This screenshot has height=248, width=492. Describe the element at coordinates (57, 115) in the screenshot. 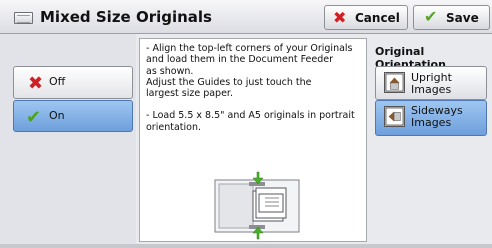

I see `on-label: On` at that location.